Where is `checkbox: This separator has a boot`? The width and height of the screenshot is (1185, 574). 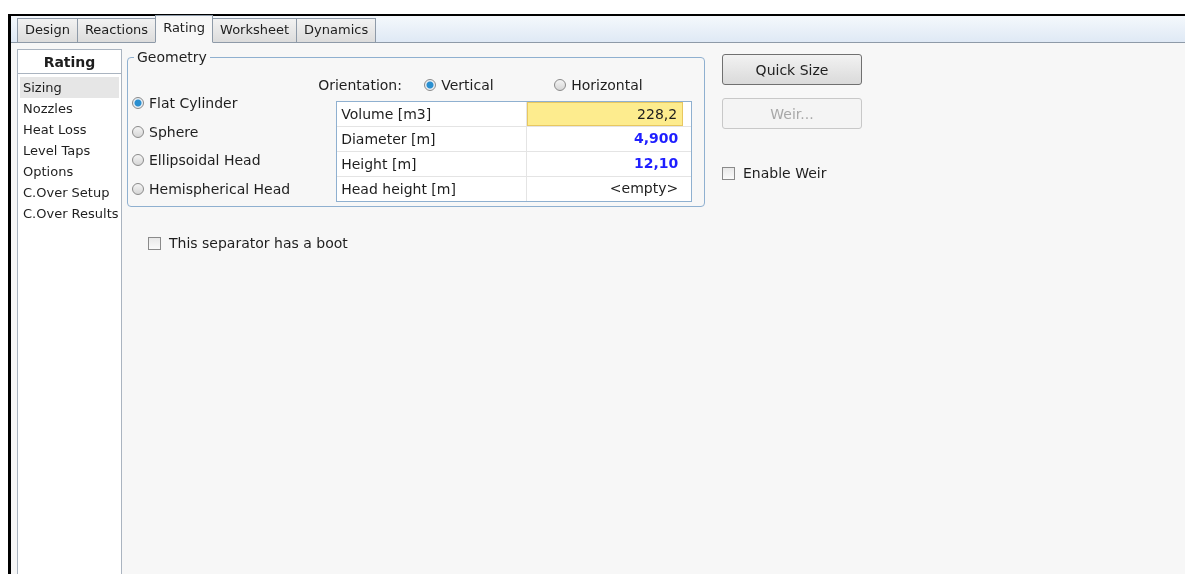
checkbox: This separator has a boot is located at coordinates (663, 243).